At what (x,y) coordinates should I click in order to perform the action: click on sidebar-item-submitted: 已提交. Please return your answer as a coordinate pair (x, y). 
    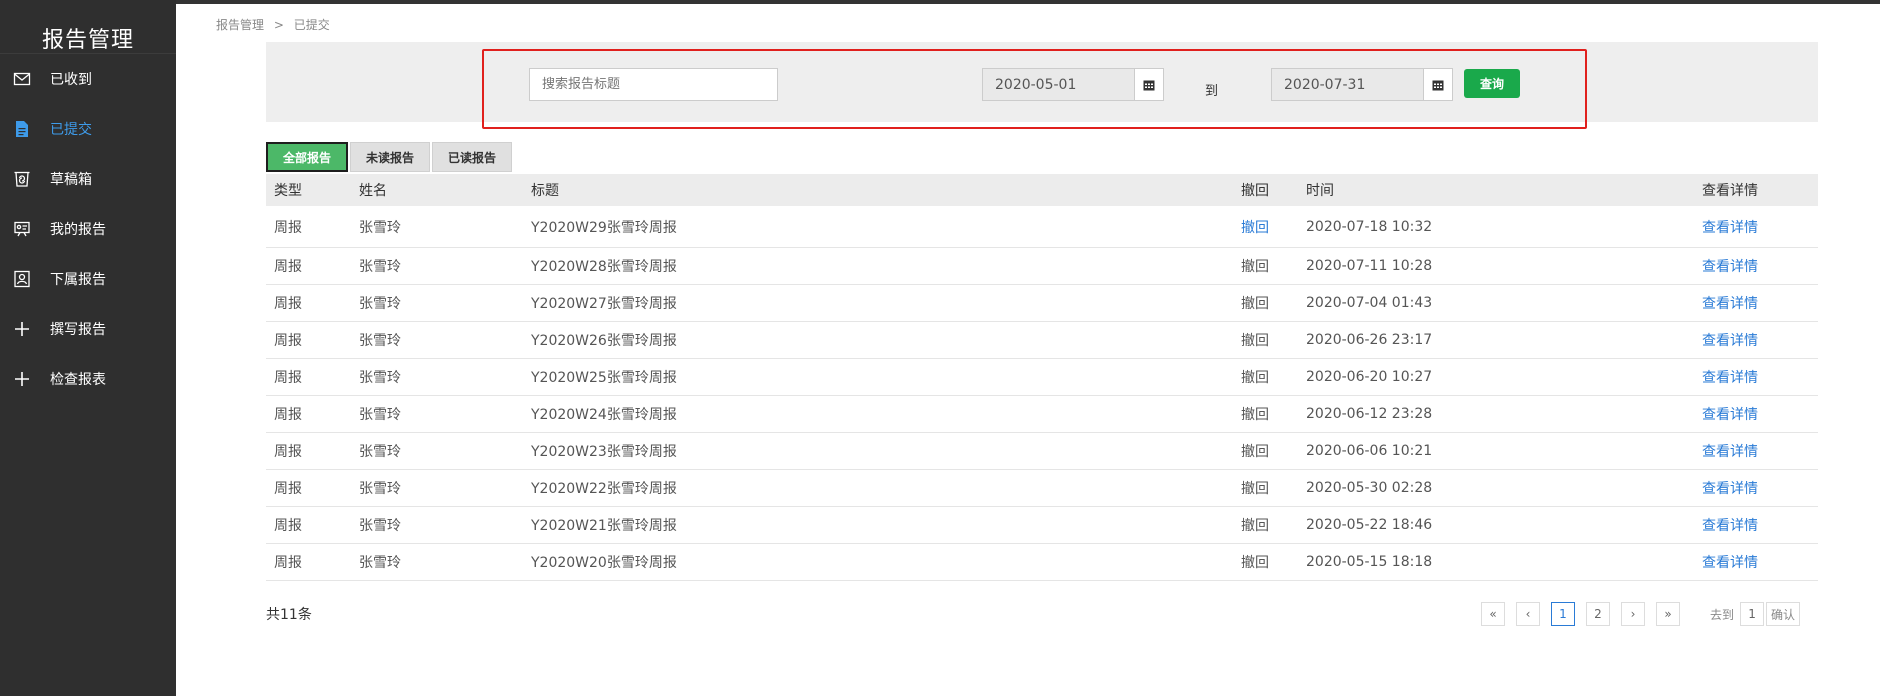
    Looking at the image, I should click on (88, 129).